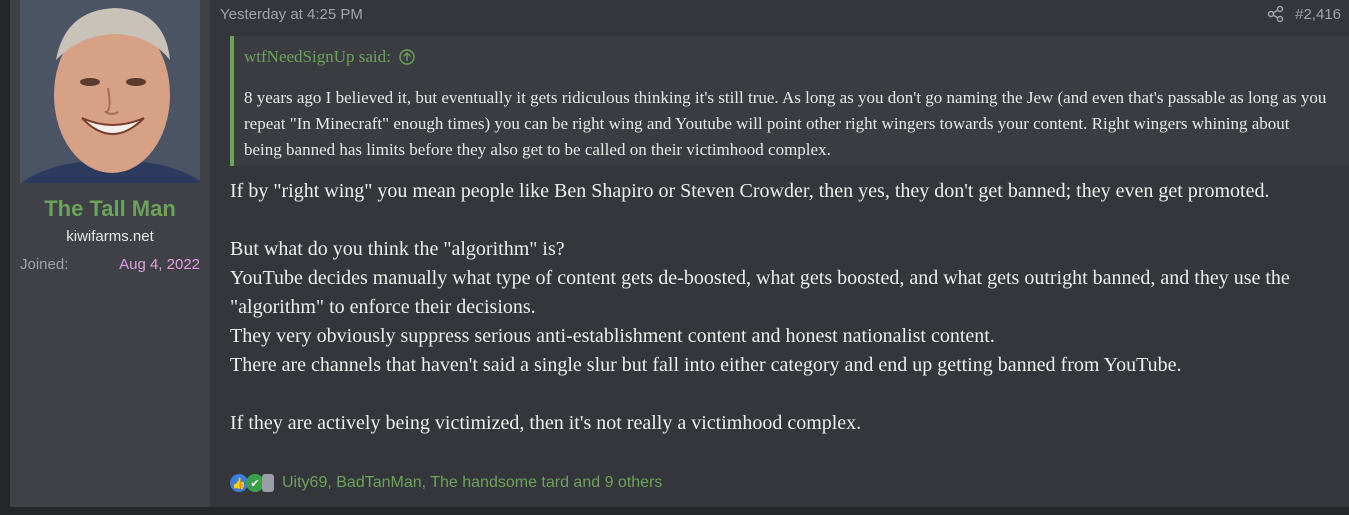 The image size is (1349, 515). I want to click on trash-icon, so click(268, 483).